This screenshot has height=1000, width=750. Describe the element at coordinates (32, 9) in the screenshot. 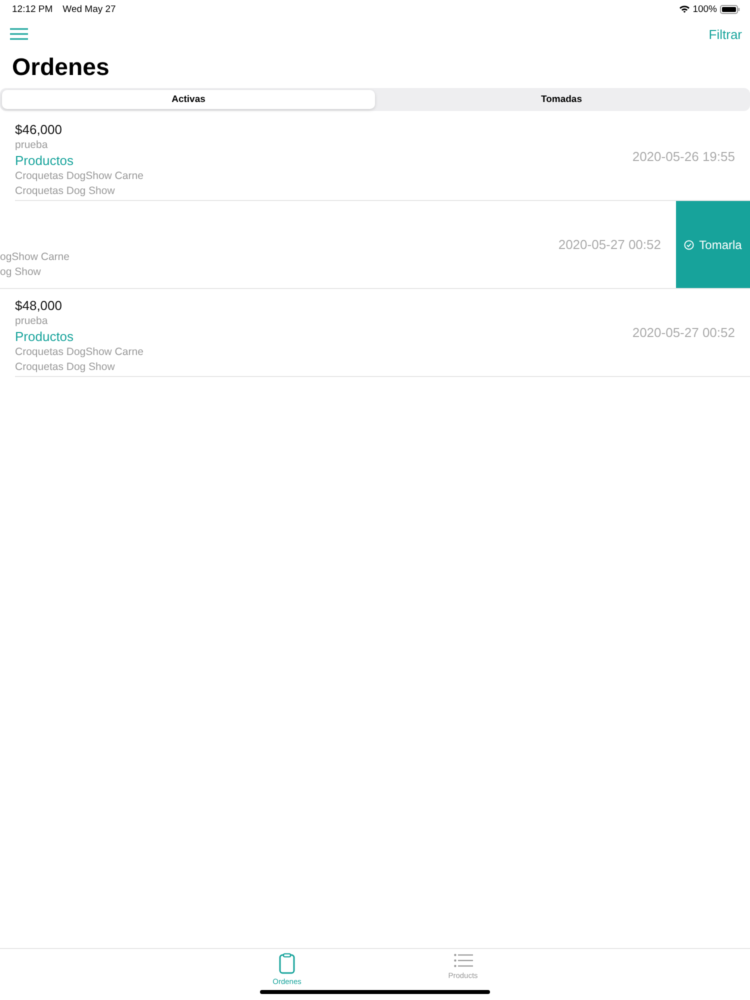

I see `status-time: 12:12 PM` at that location.